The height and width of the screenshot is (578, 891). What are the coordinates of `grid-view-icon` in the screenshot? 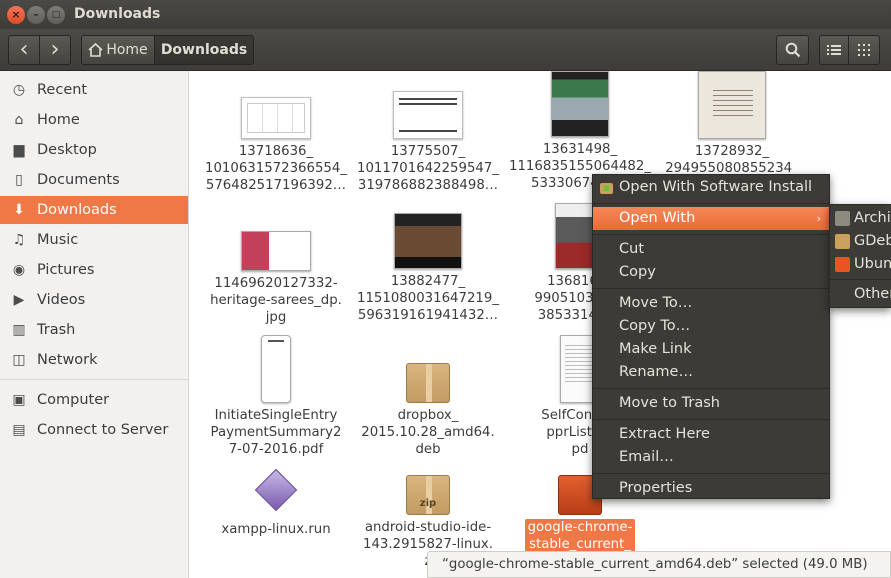 It's located at (864, 50).